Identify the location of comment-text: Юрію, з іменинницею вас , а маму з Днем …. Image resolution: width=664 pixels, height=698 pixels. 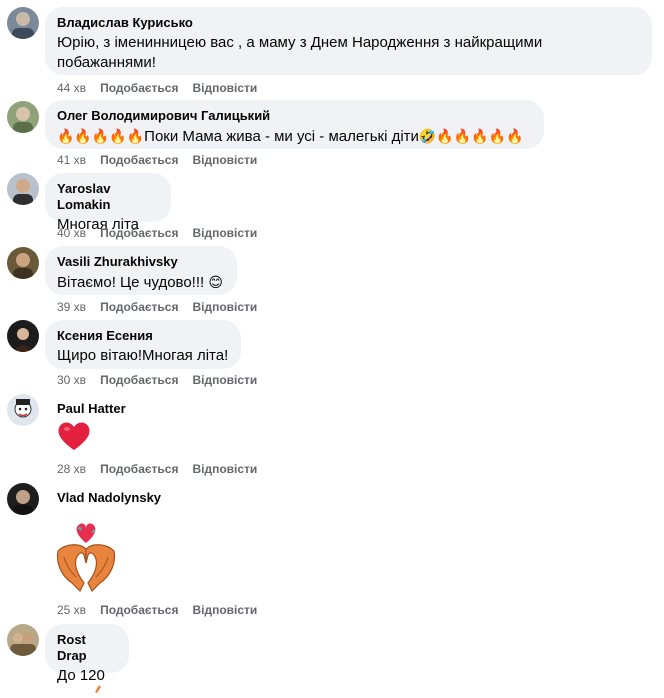
(300, 52).